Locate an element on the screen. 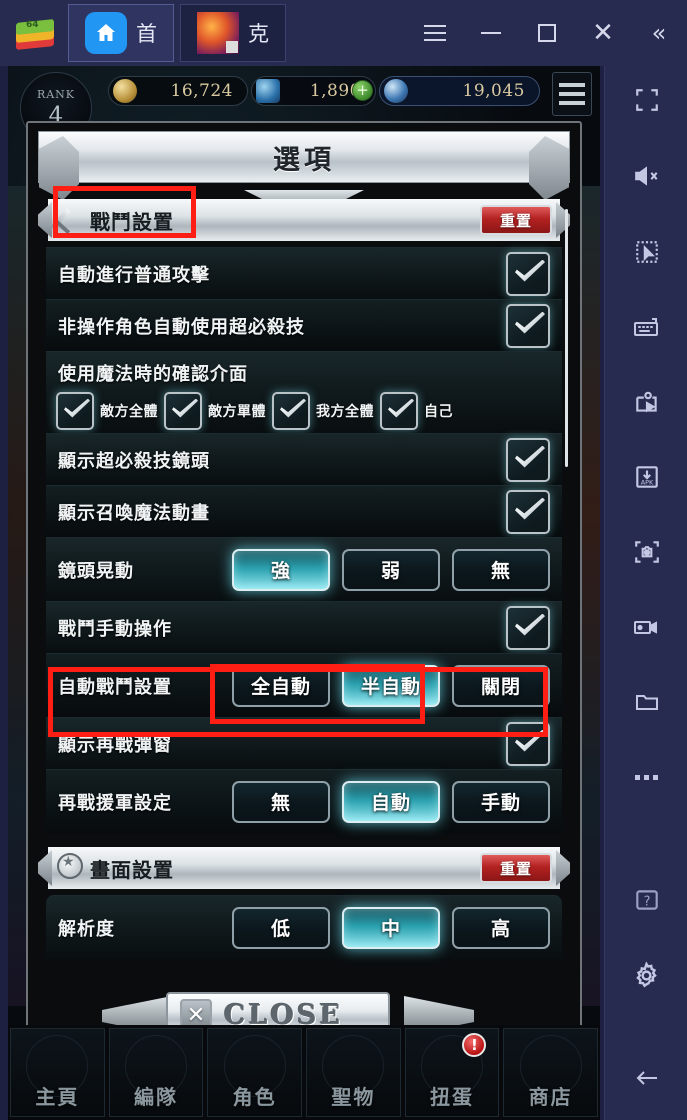  currency-gold-value: 16,724 is located at coordinates (201, 91).